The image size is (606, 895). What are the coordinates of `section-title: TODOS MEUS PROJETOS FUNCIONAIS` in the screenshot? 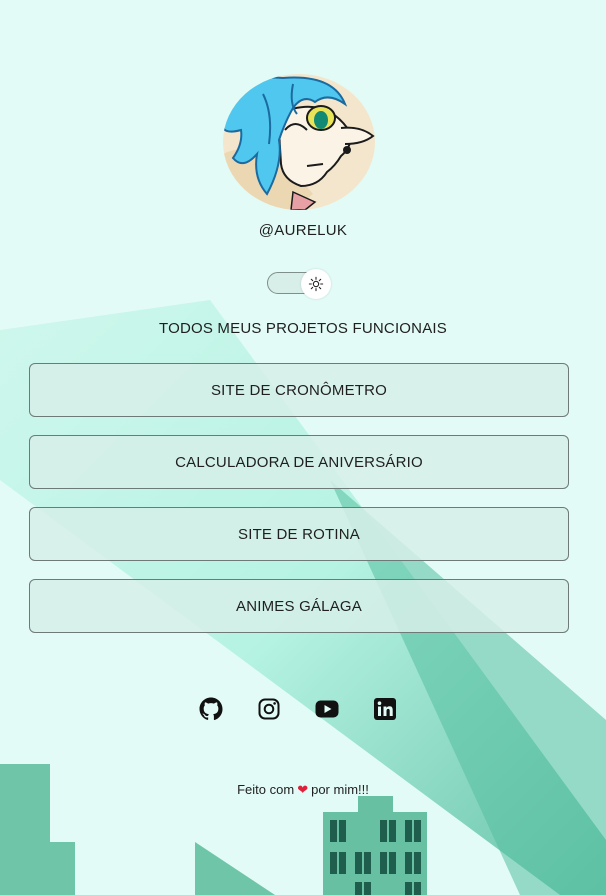 It's located at (303, 328).